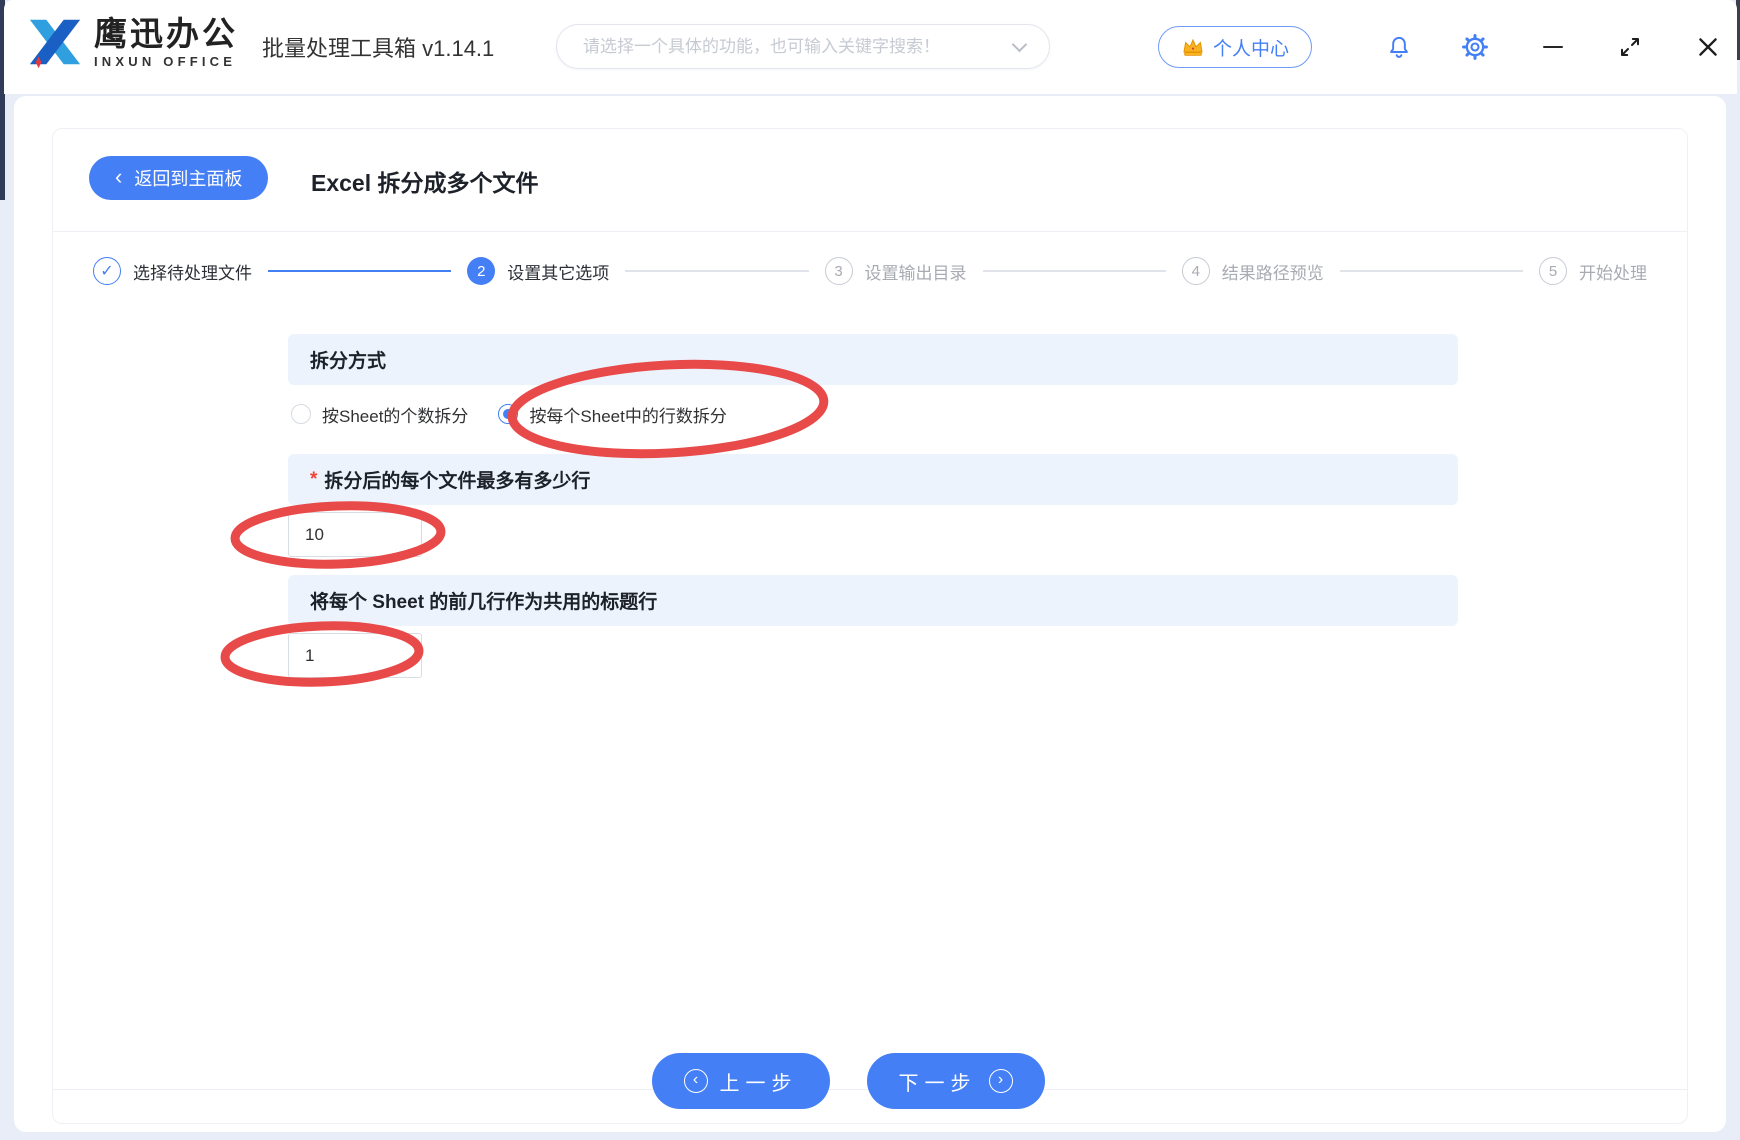 The image size is (1740, 1140). I want to click on required-asterisk: *, so click(314, 479).